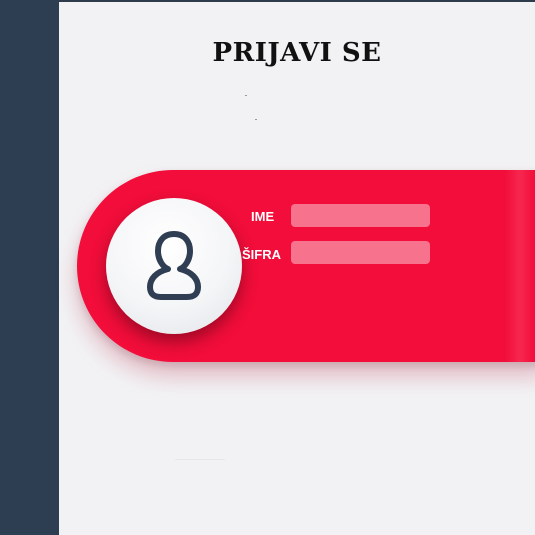  Describe the element at coordinates (267, 1) in the screenshot. I see `top-border` at that location.